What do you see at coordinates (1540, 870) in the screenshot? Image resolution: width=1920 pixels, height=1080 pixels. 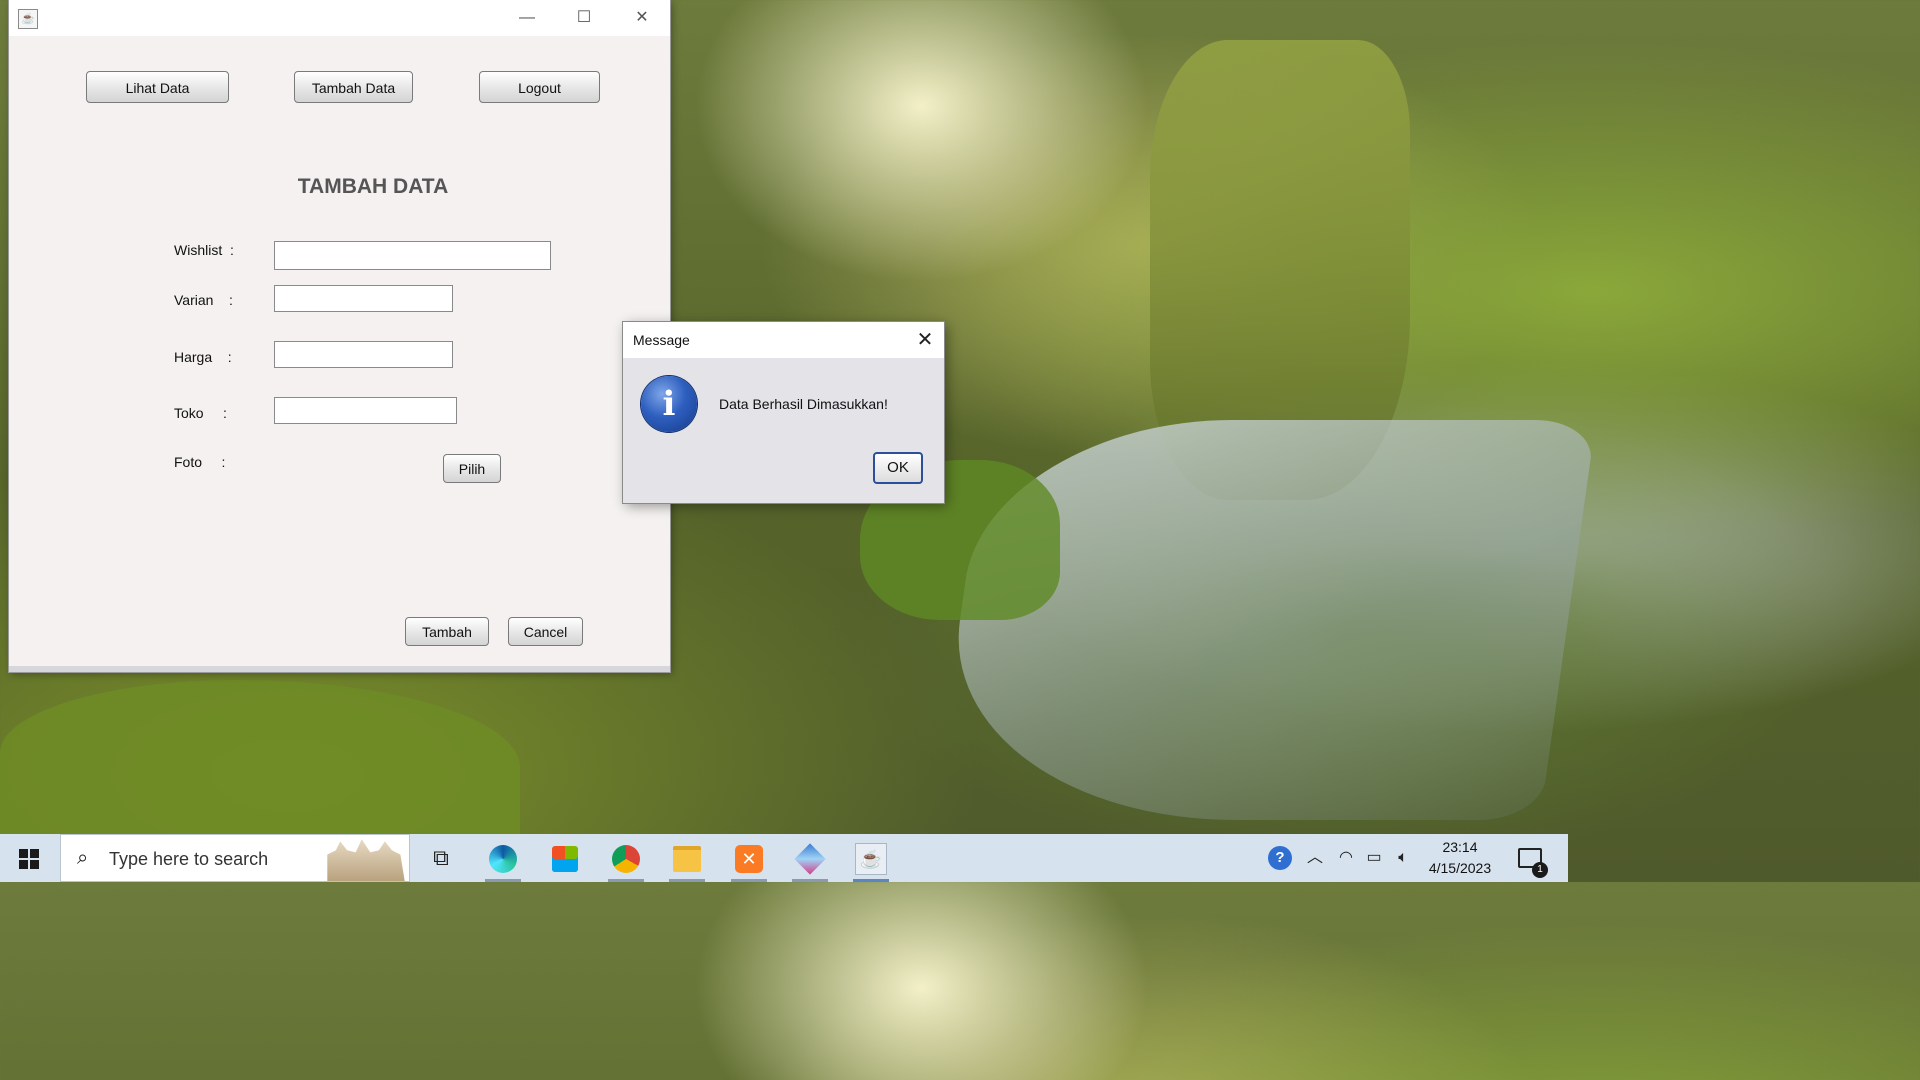 I see `notification-badge: 1` at bounding box center [1540, 870].